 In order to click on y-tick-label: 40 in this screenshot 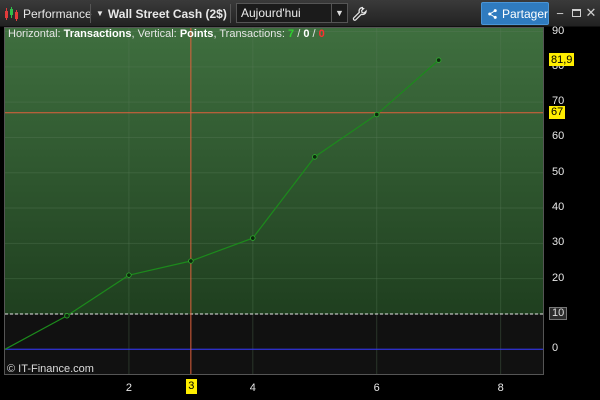, I will do `click(558, 207)`.